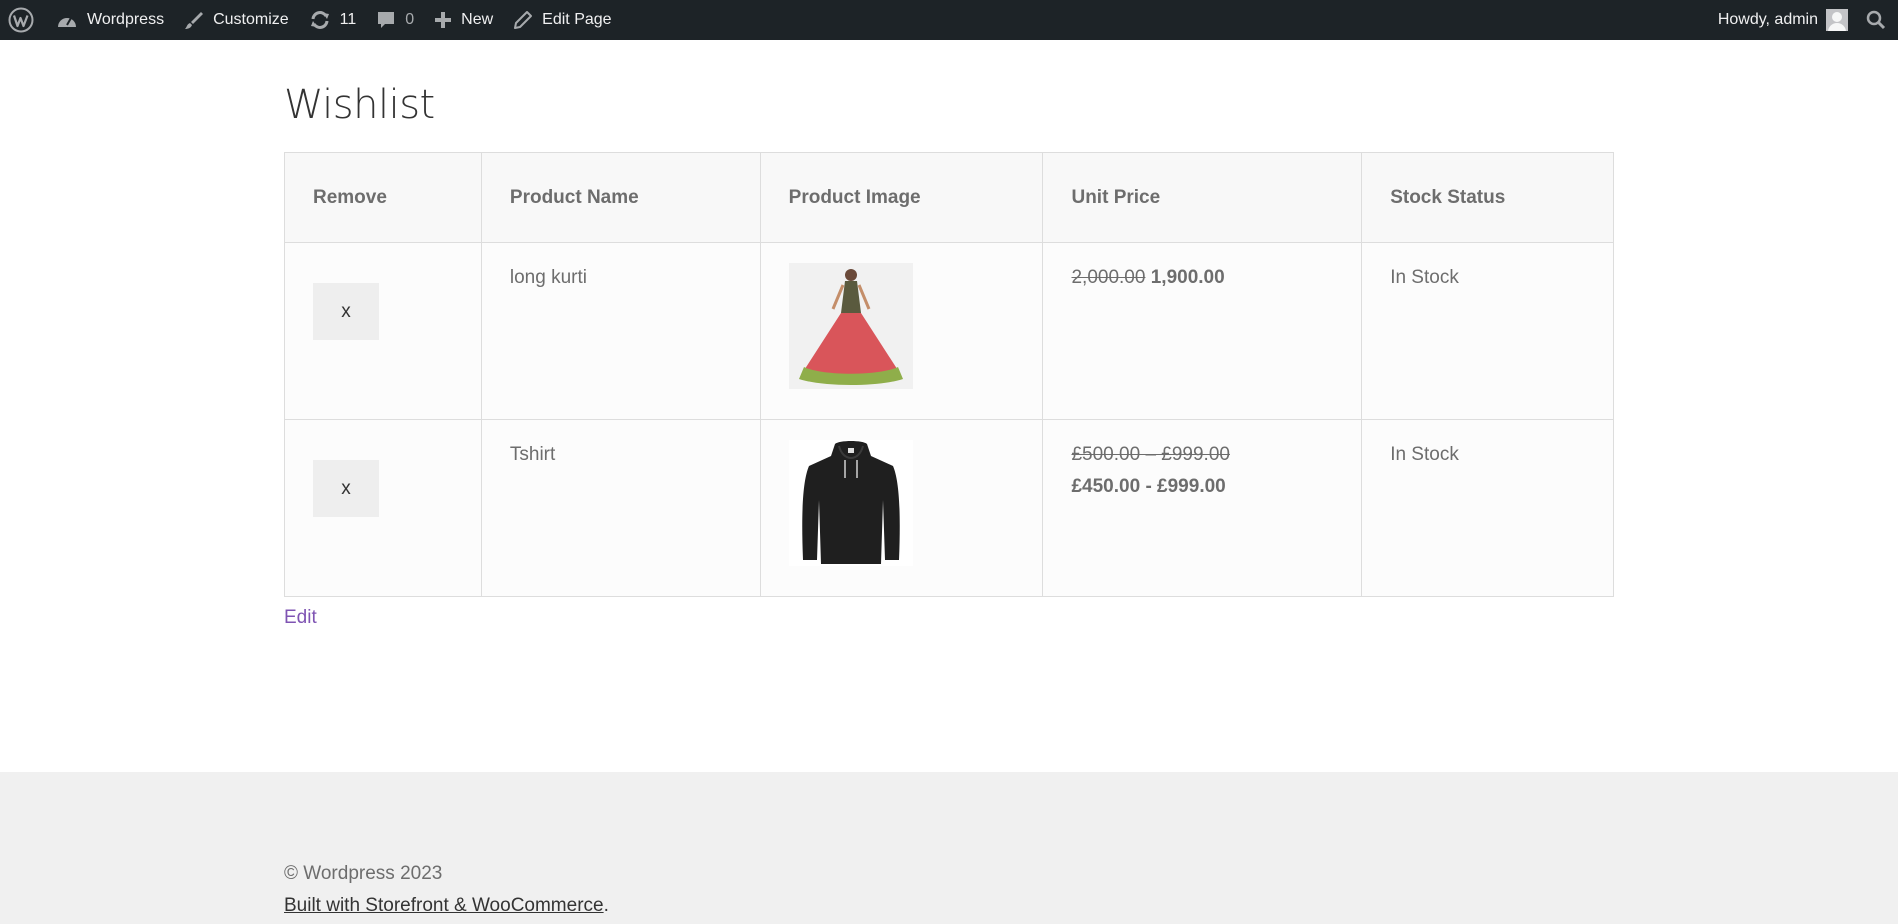 This screenshot has height=924, width=1898. What do you see at coordinates (901, 197) in the screenshot?
I see `header-product-image: Product Image` at bounding box center [901, 197].